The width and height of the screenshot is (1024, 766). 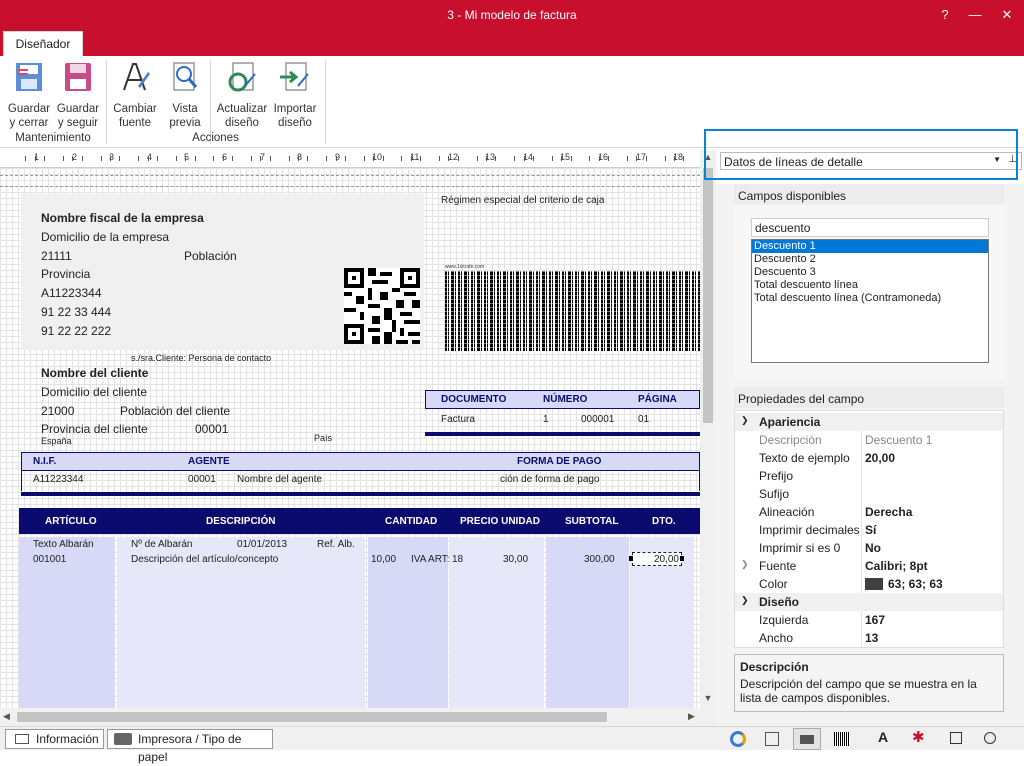 What do you see at coordinates (745, 564) in the screenshot?
I see `expand-icon: ❯` at bounding box center [745, 564].